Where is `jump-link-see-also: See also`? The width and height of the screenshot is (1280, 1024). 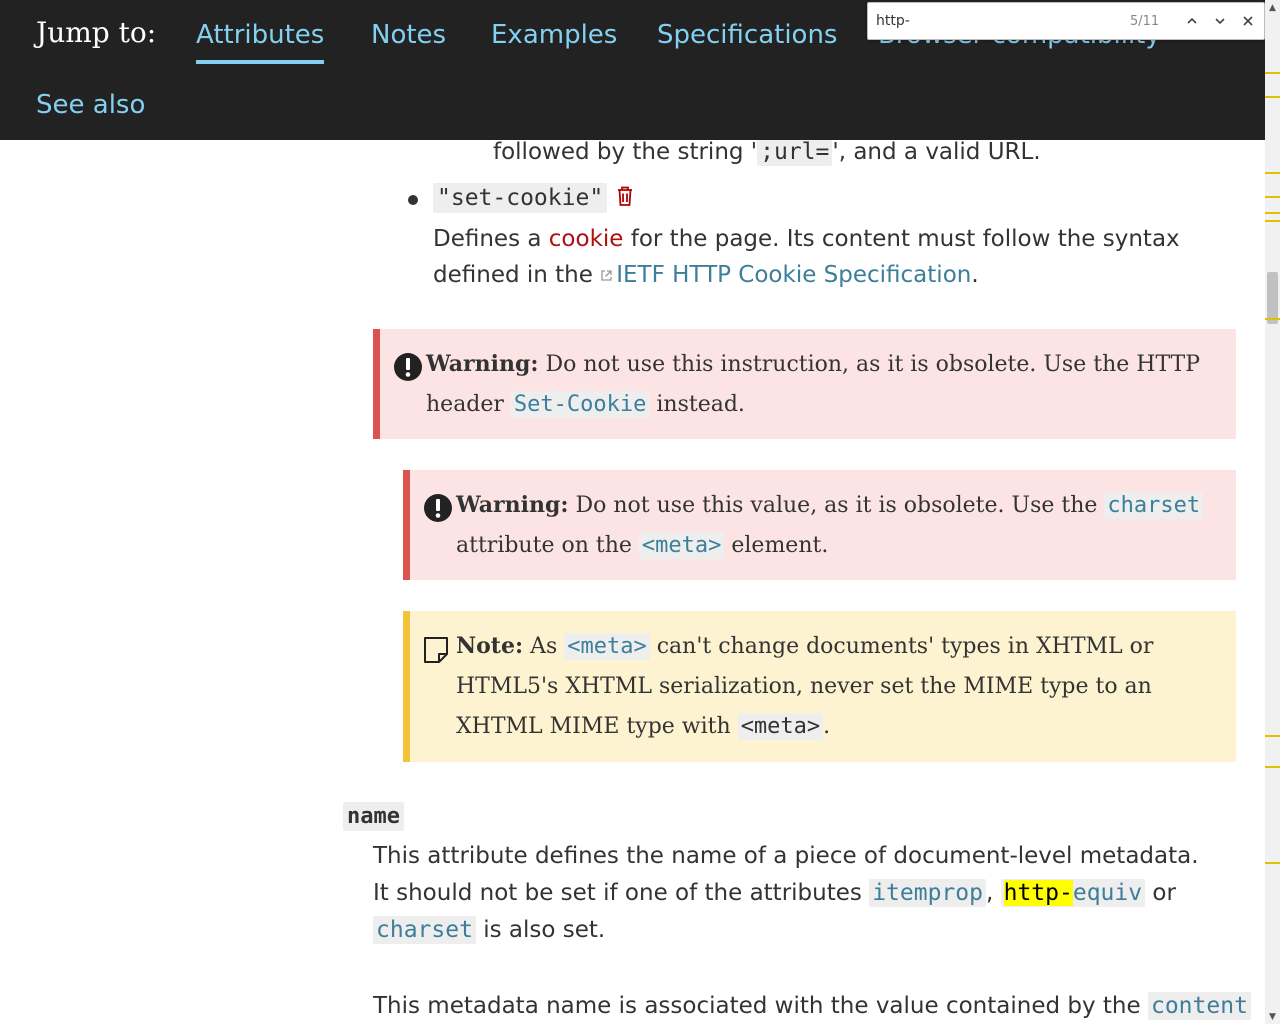
jump-link-see-also: See also is located at coordinates (90, 105).